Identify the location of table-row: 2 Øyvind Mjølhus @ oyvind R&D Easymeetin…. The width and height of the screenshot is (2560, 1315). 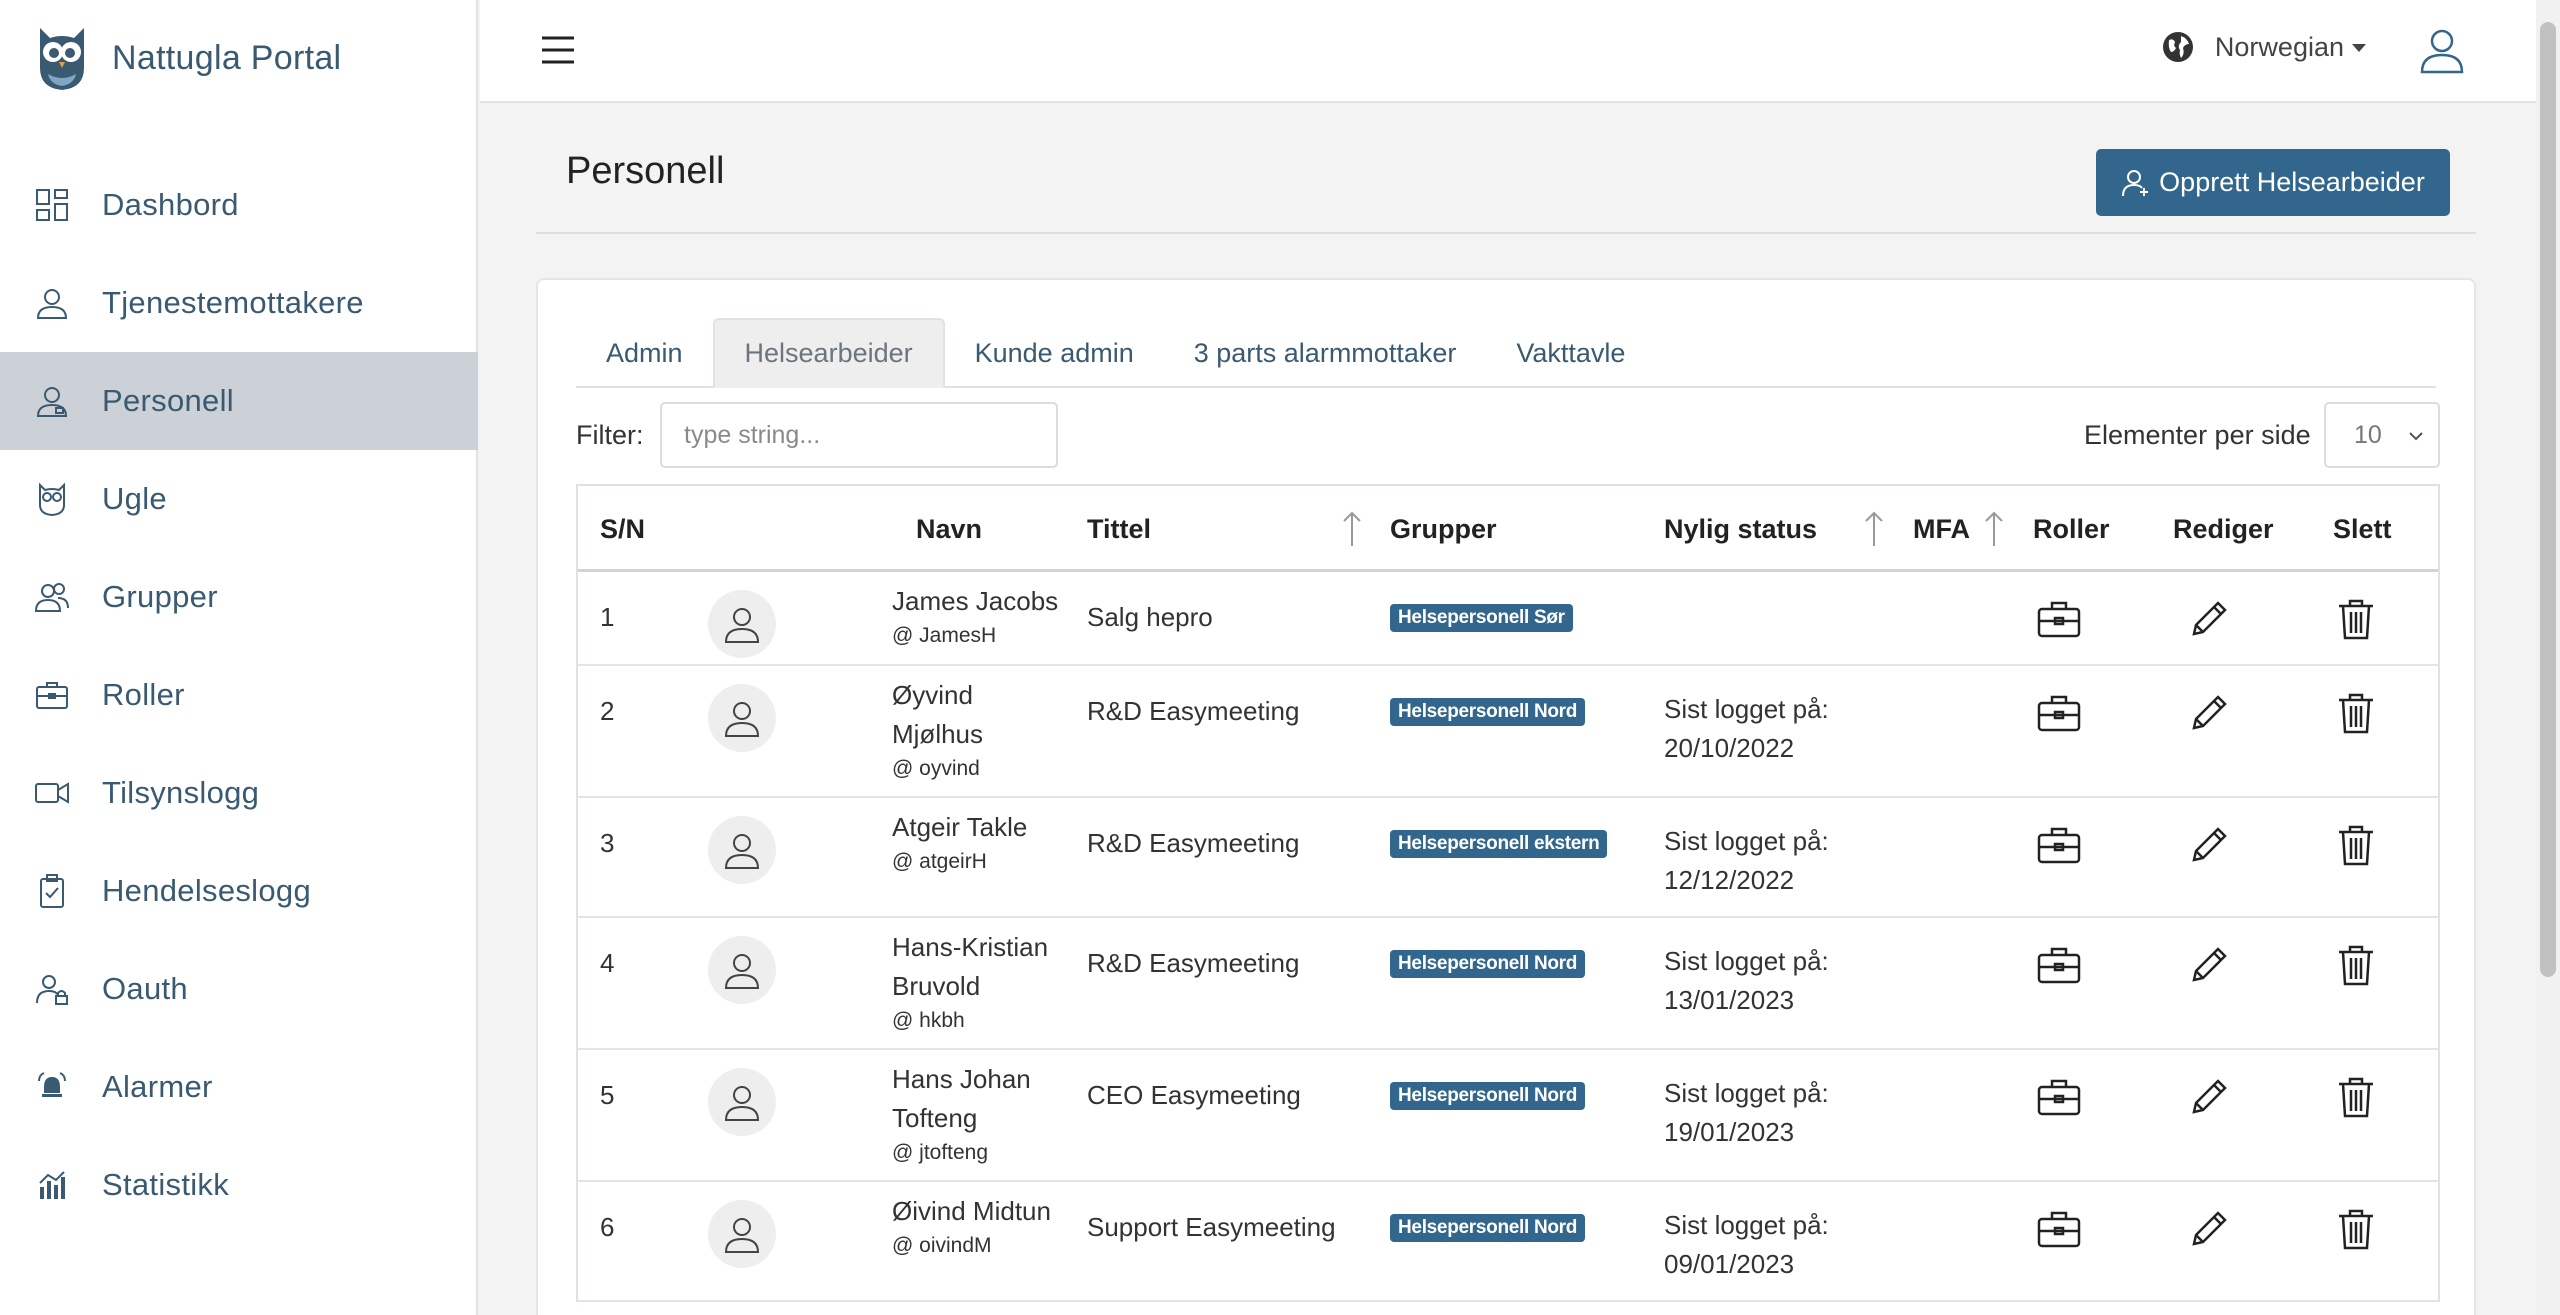
(1508, 732).